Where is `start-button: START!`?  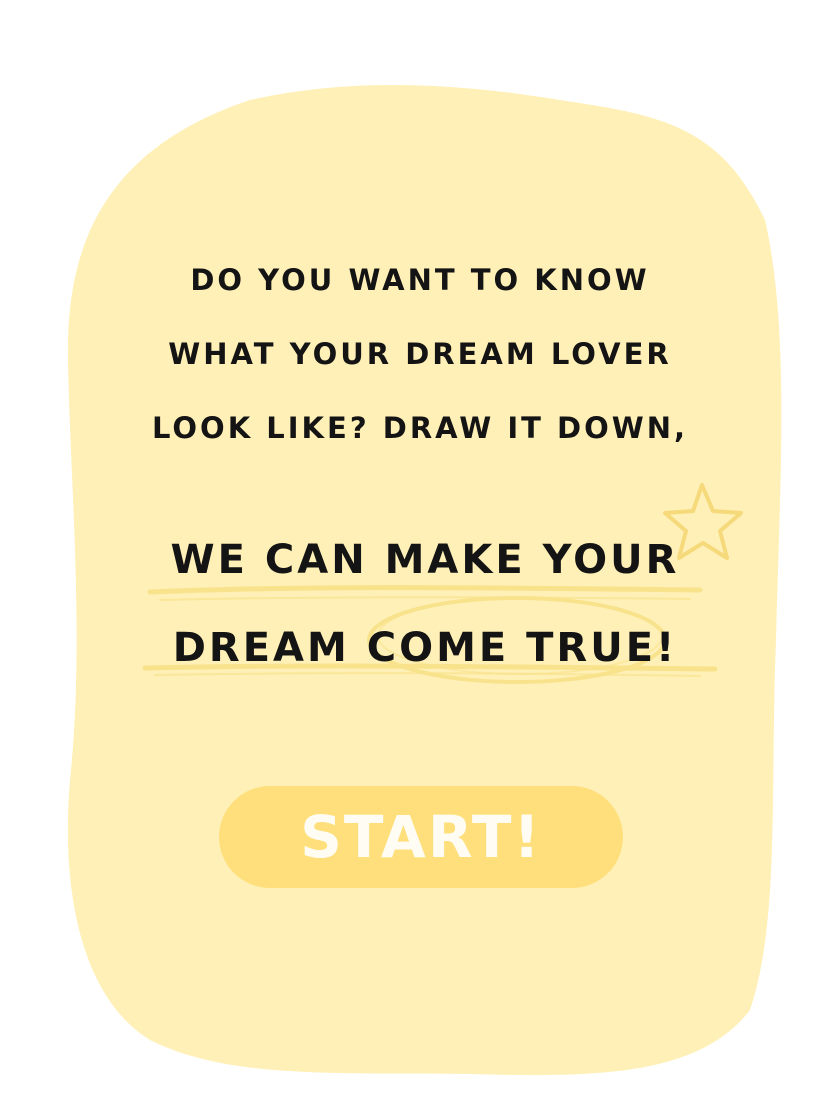
start-button: START! is located at coordinates (421, 837).